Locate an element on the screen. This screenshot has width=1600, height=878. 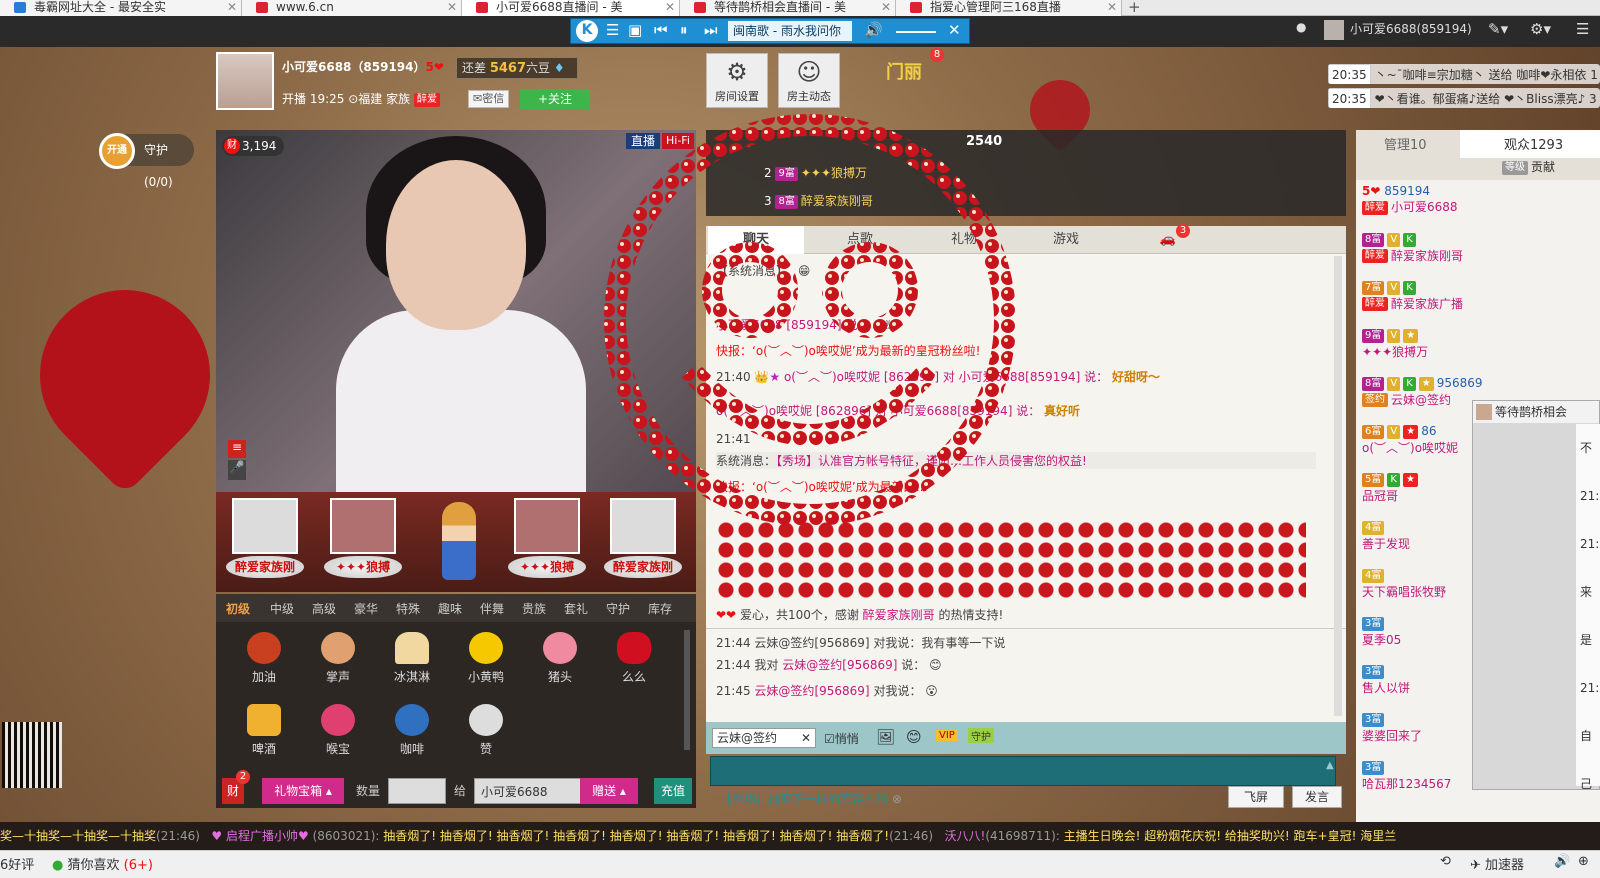
user-row: 9富 V ★ ✦✦✦狼搏万 is located at coordinates (1395, 344).